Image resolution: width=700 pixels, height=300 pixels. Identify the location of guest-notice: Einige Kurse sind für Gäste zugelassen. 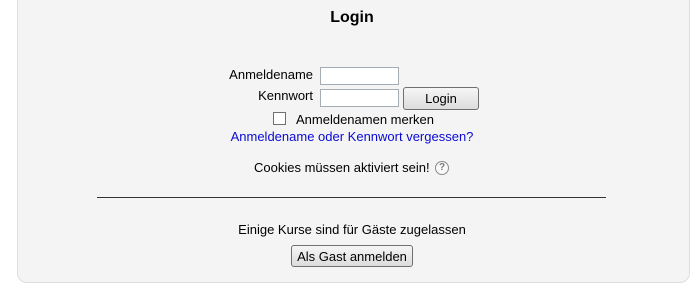
(352, 229).